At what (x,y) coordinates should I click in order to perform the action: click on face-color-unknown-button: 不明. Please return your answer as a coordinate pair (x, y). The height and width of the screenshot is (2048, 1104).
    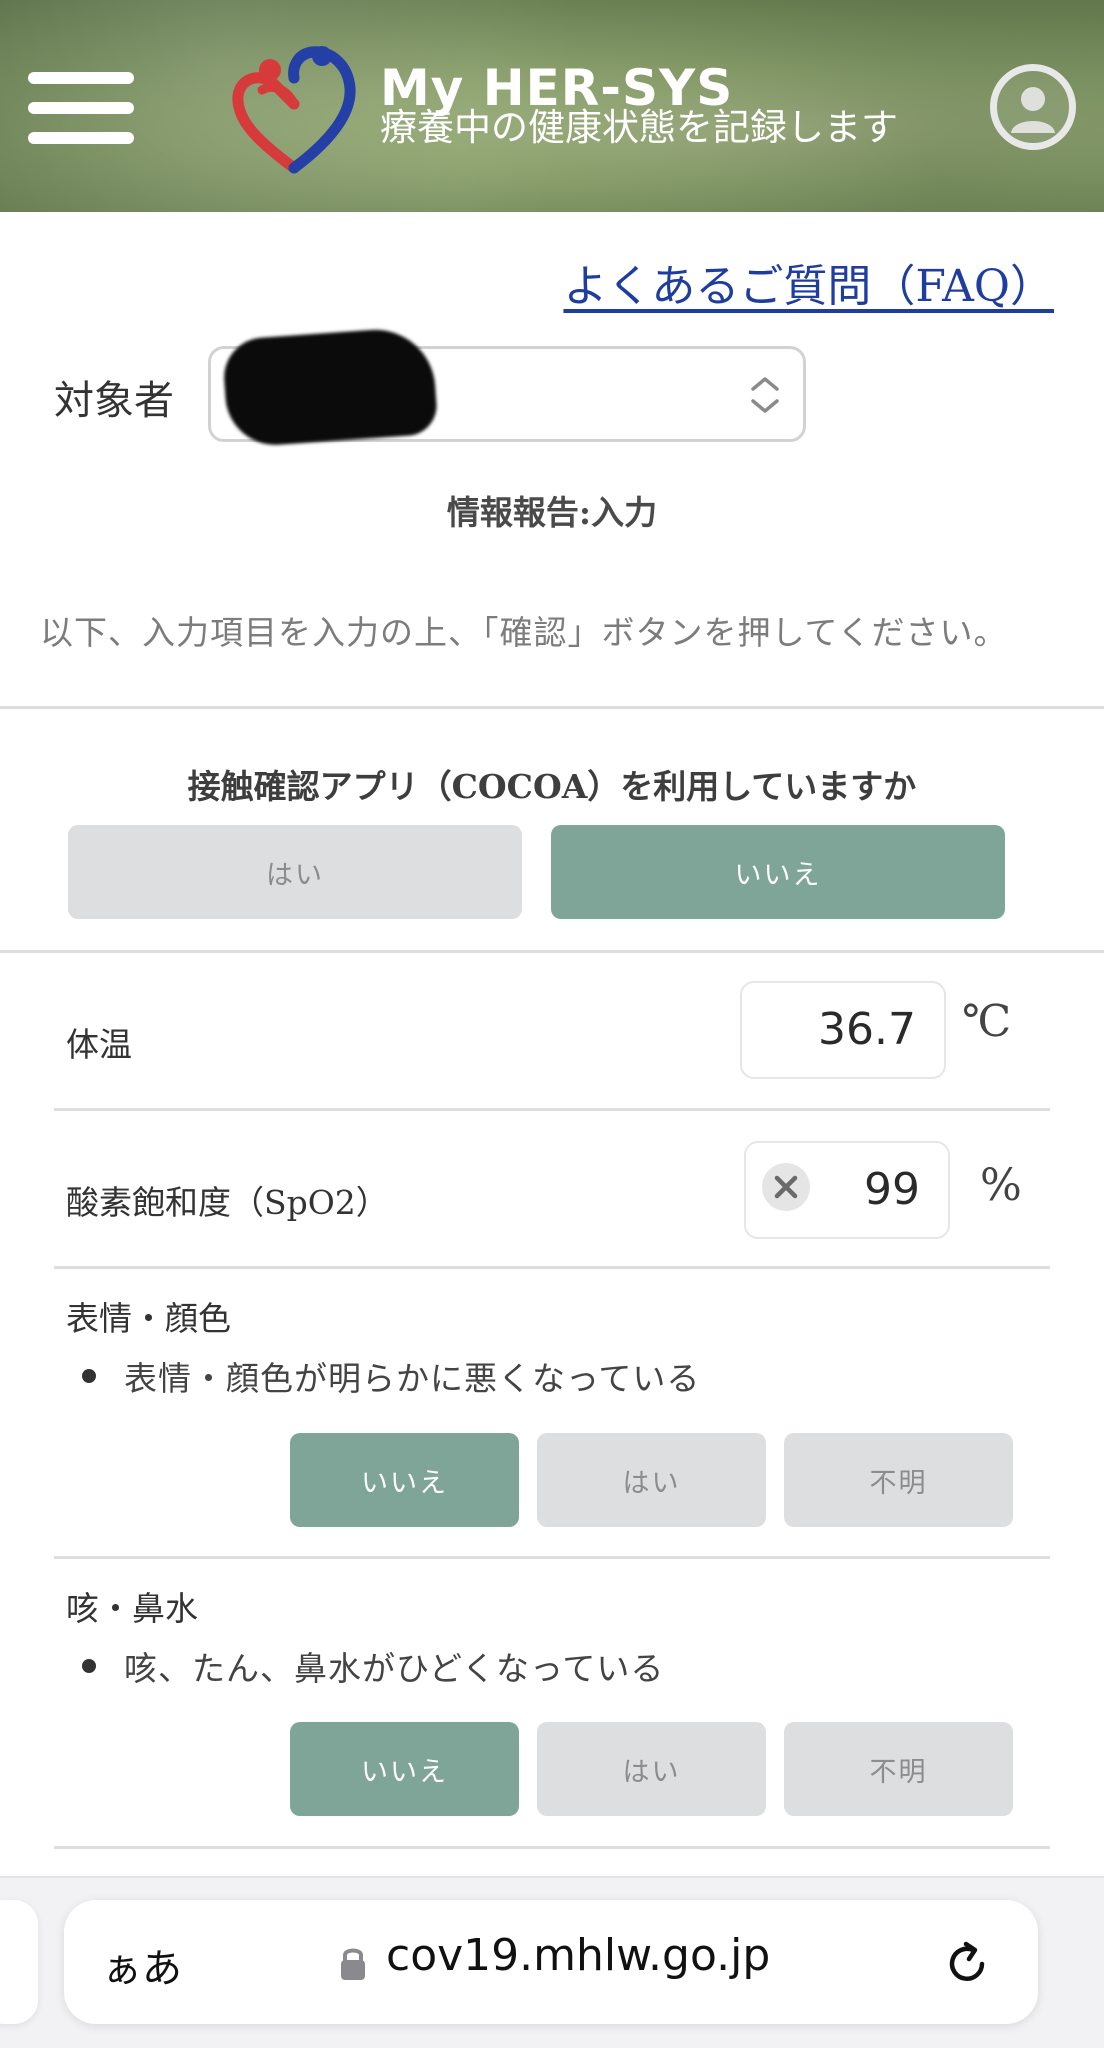
    Looking at the image, I should click on (898, 1480).